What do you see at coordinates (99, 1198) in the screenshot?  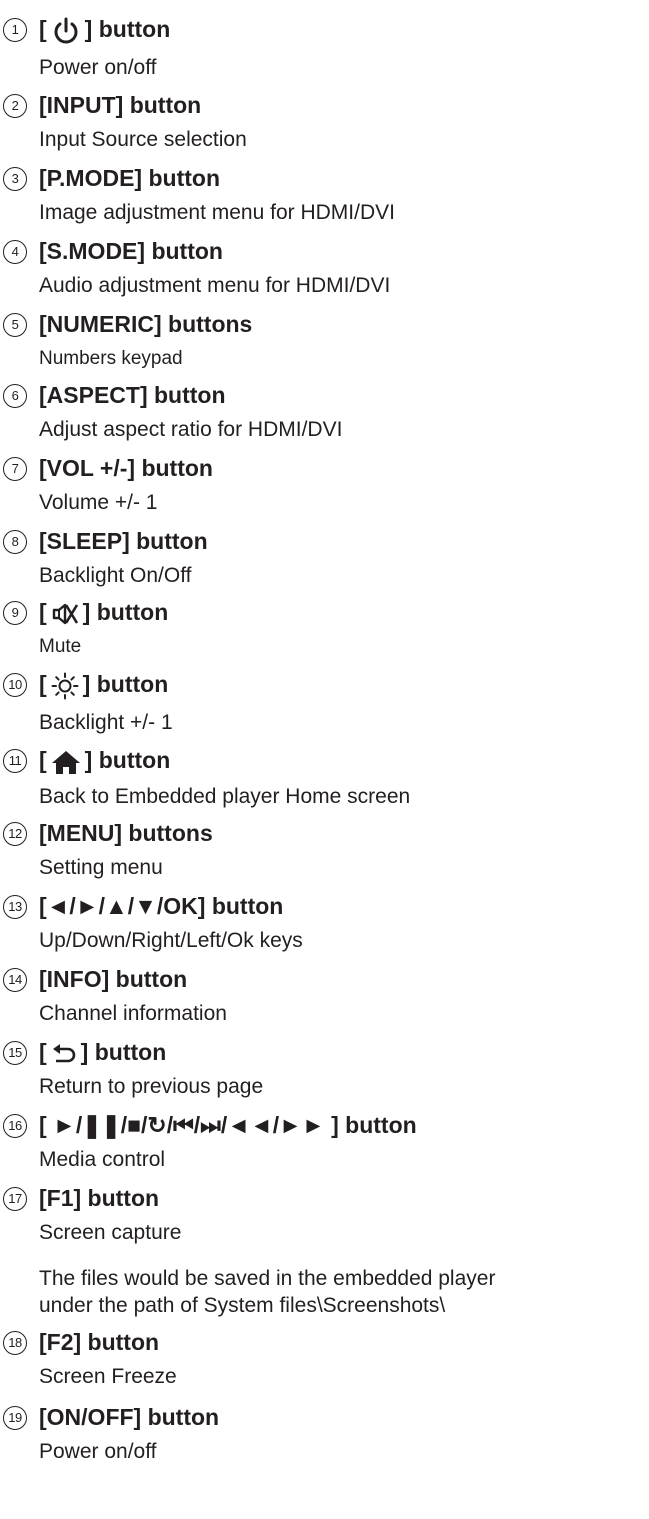 I see `item-title: [F1] button` at bounding box center [99, 1198].